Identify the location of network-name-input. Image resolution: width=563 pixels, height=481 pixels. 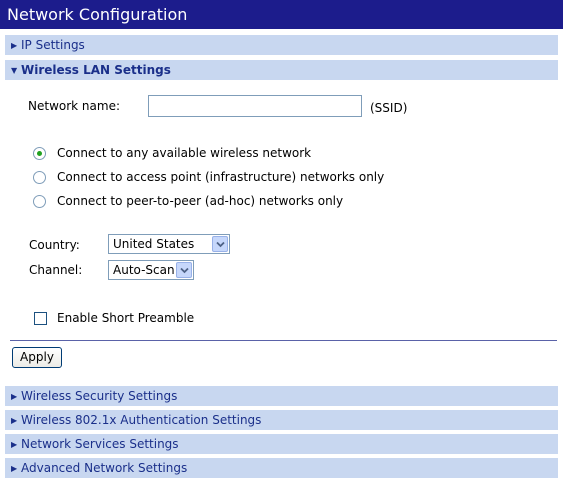
(255, 106).